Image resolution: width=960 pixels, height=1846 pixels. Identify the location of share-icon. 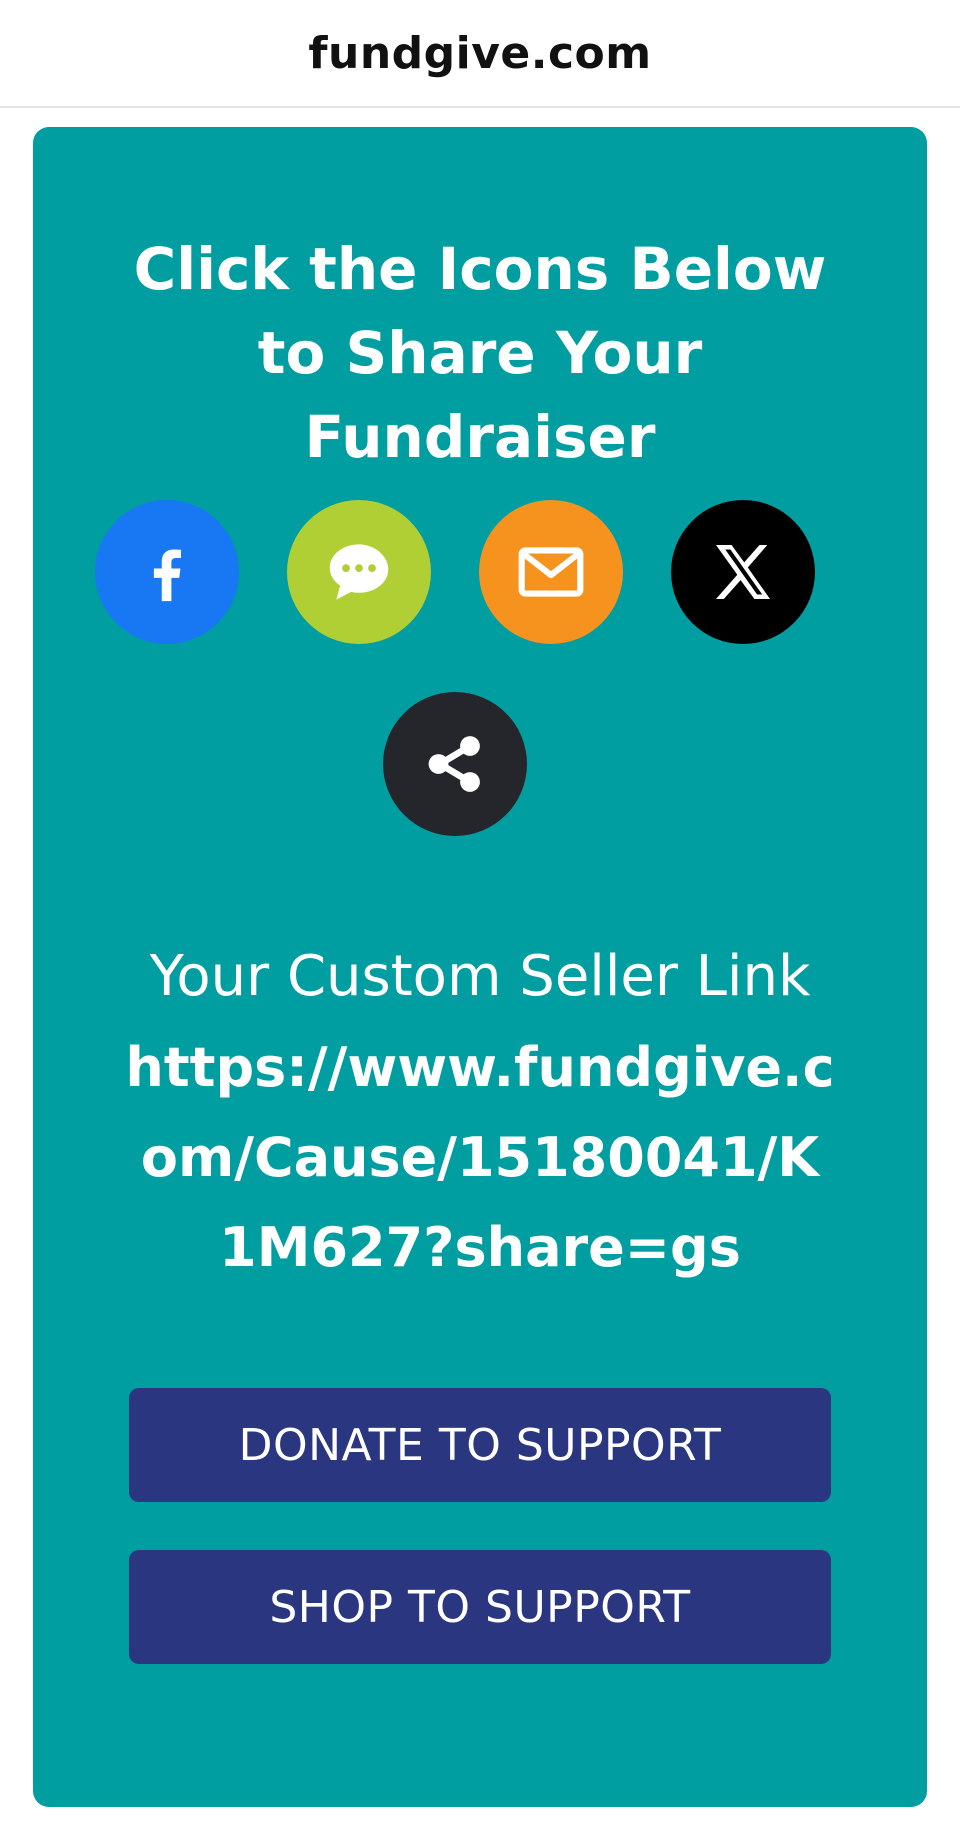
(454, 764).